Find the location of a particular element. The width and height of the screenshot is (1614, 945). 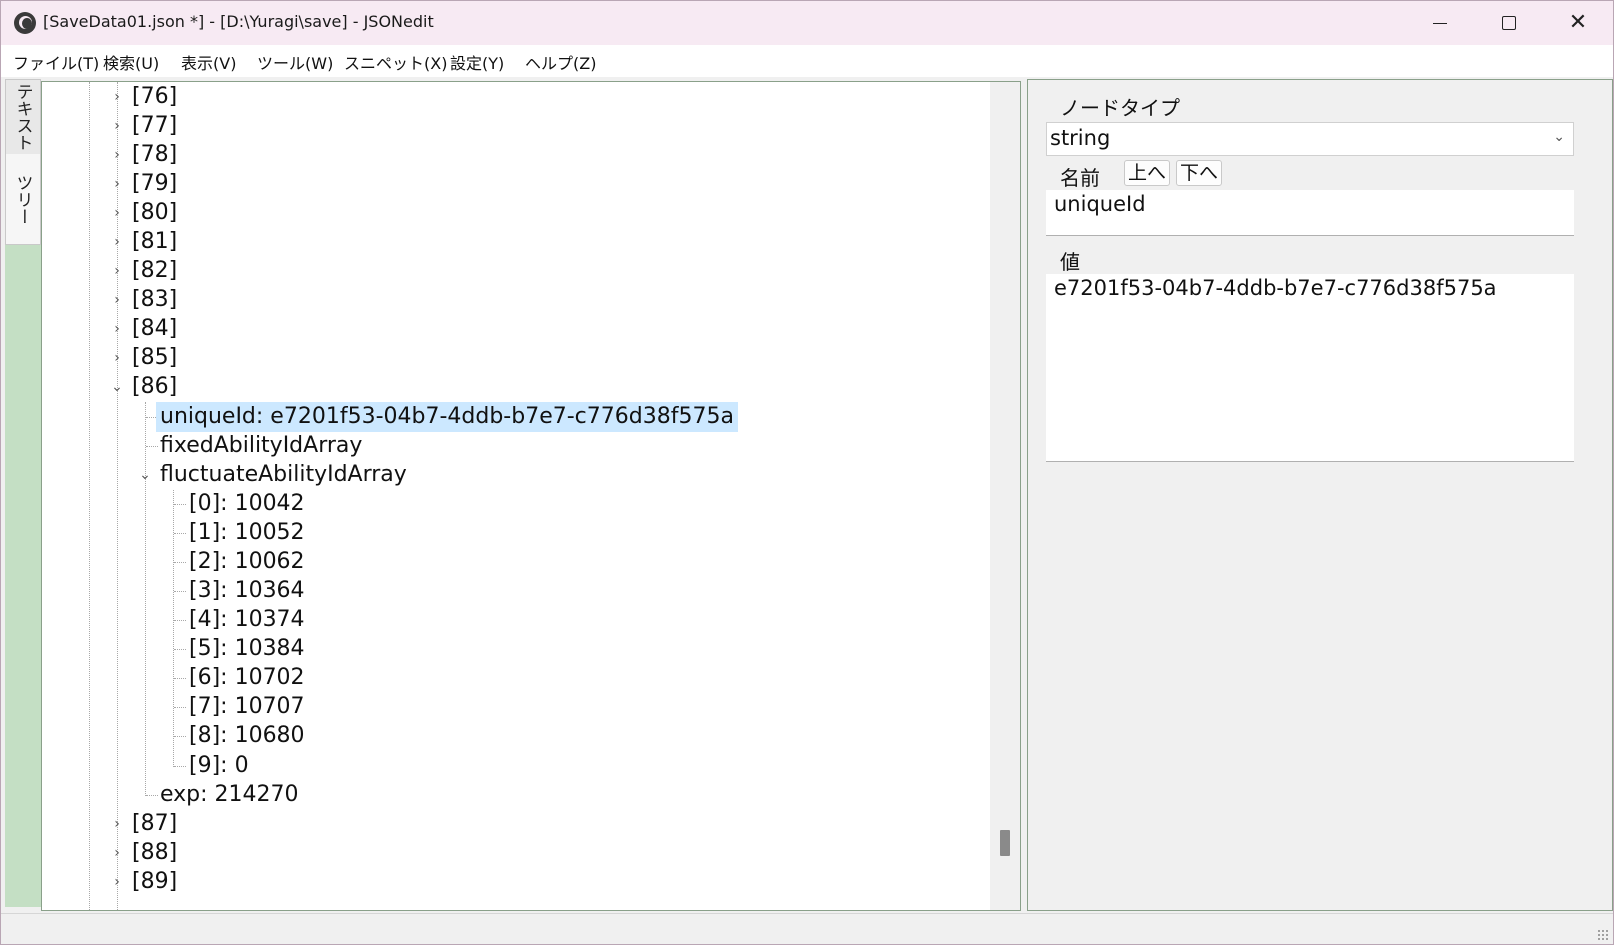

tree-node: [89] is located at coordinates (154, 882).